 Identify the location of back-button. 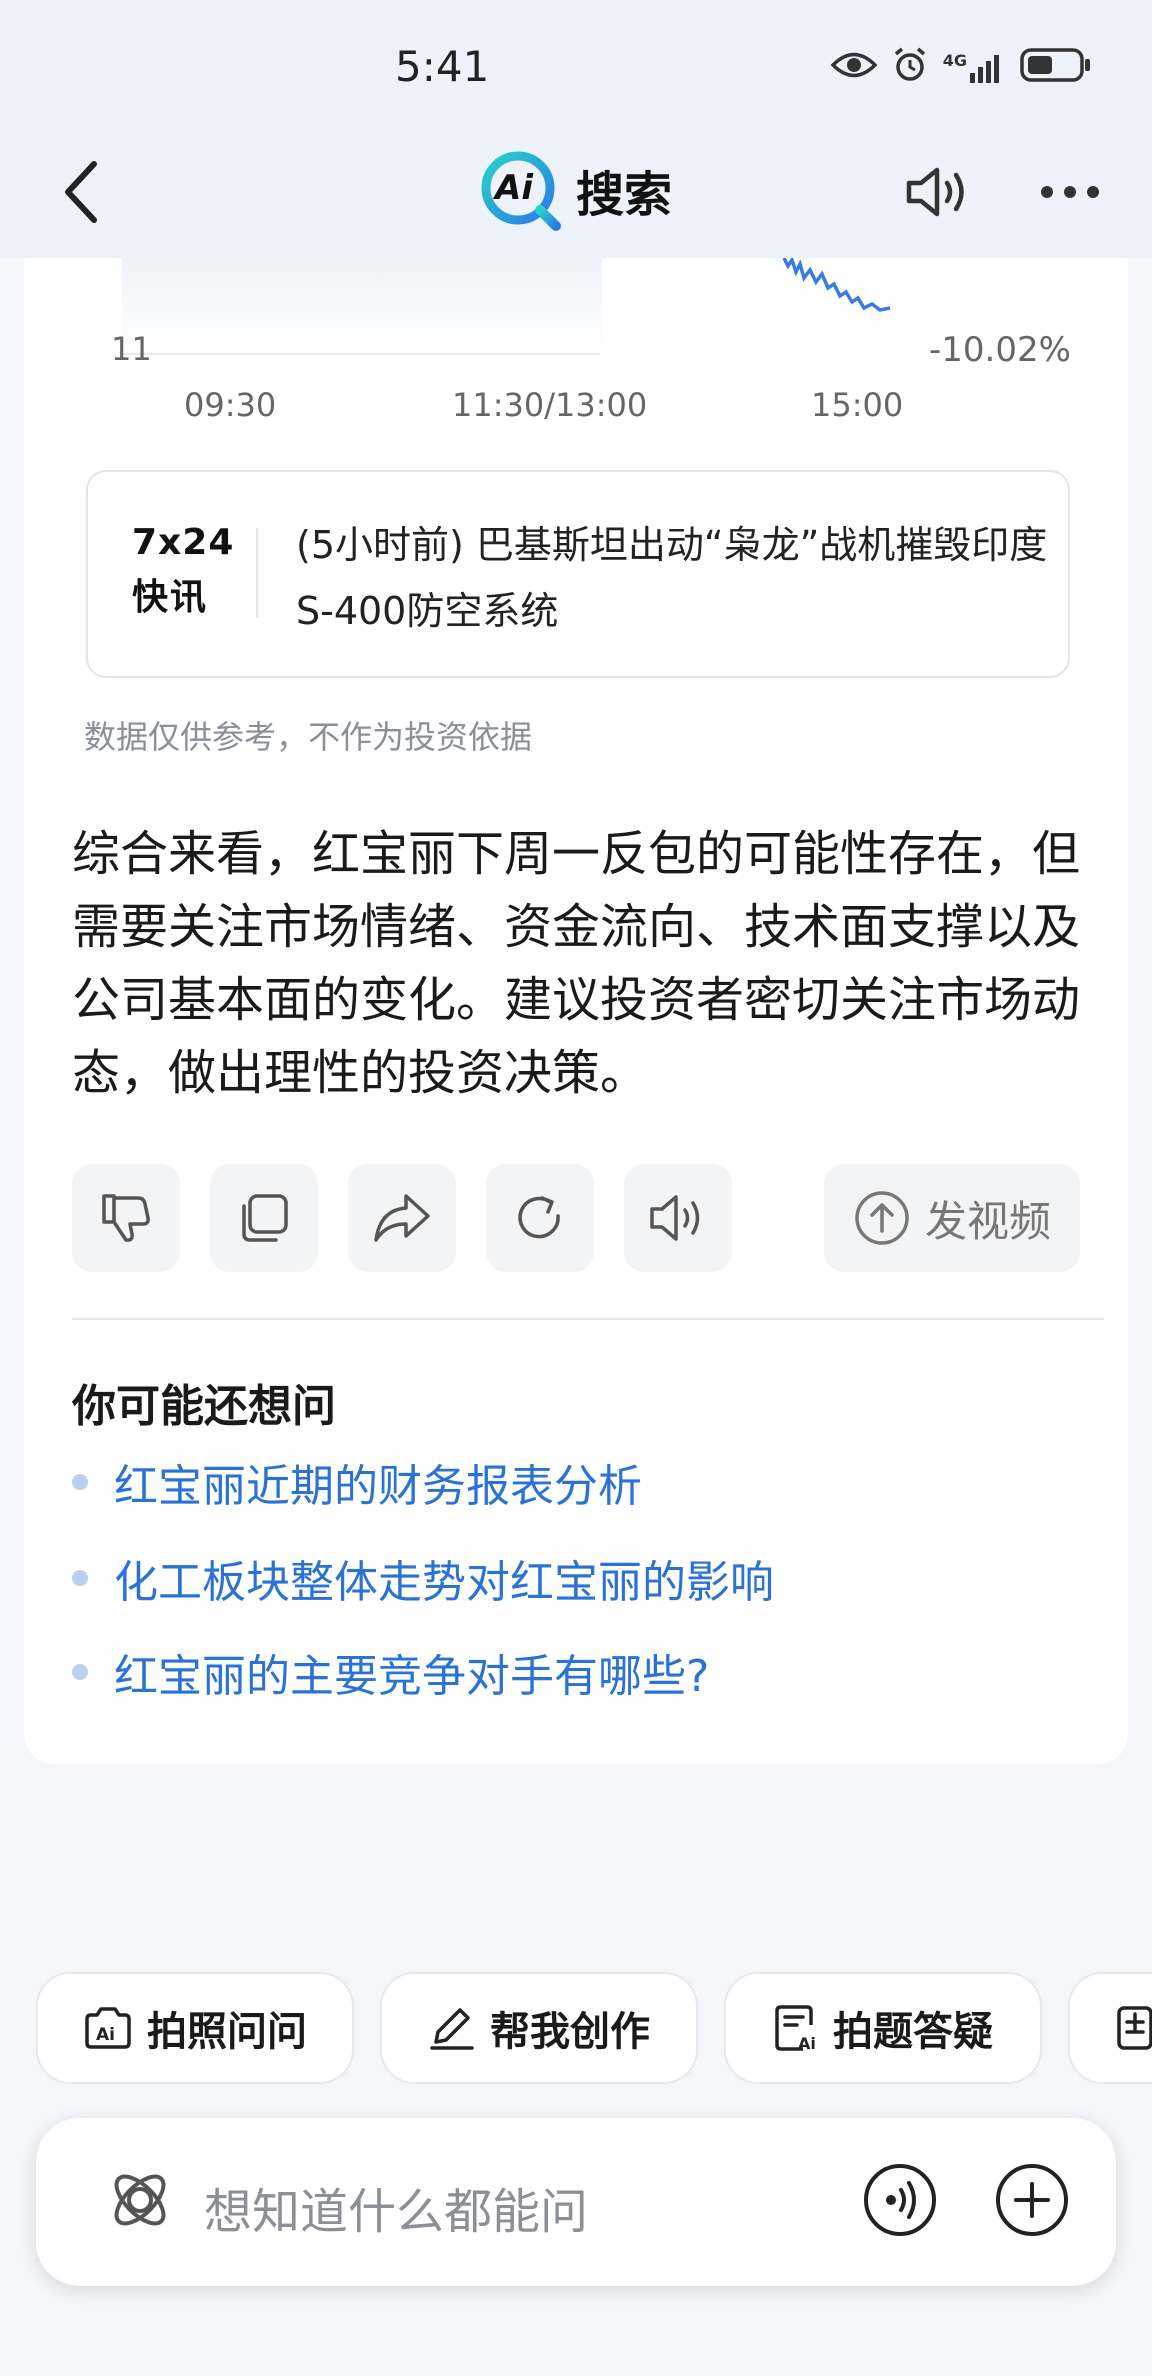
(82, 192).